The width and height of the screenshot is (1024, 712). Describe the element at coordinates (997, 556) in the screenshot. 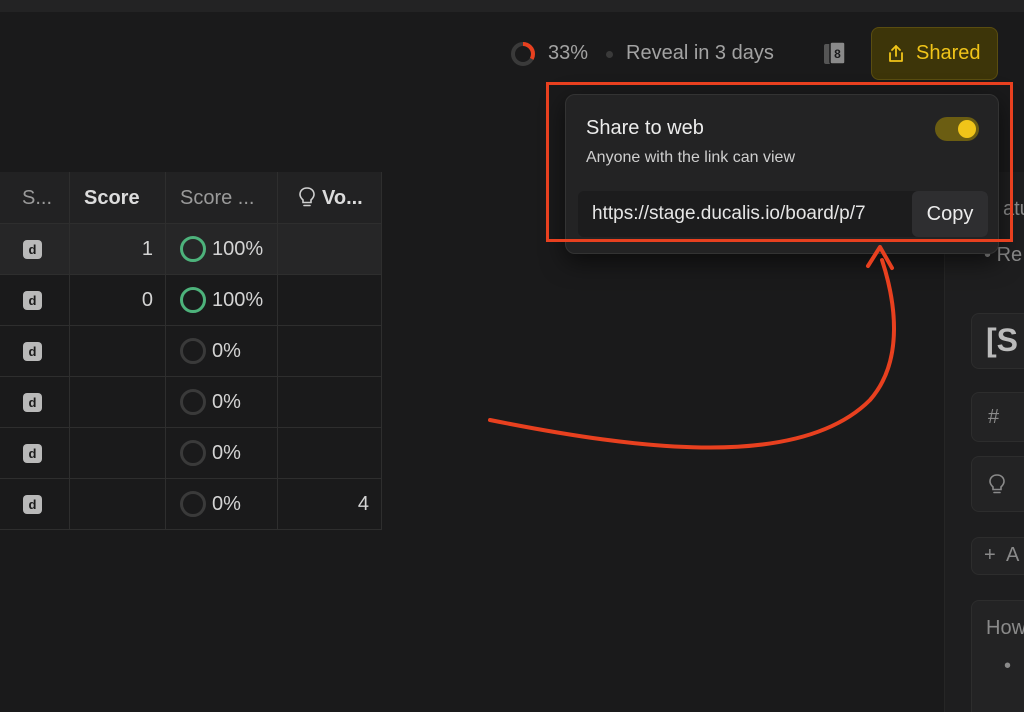

I see `side-panel-add-button: + A` at that location.